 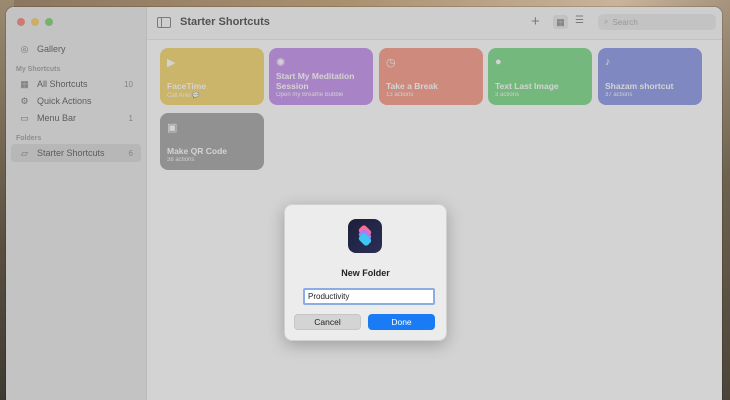 What do you see at coordinates (369, 296) in the screenshot?
I see `folder-name-input` at bounding box center [369, 296].